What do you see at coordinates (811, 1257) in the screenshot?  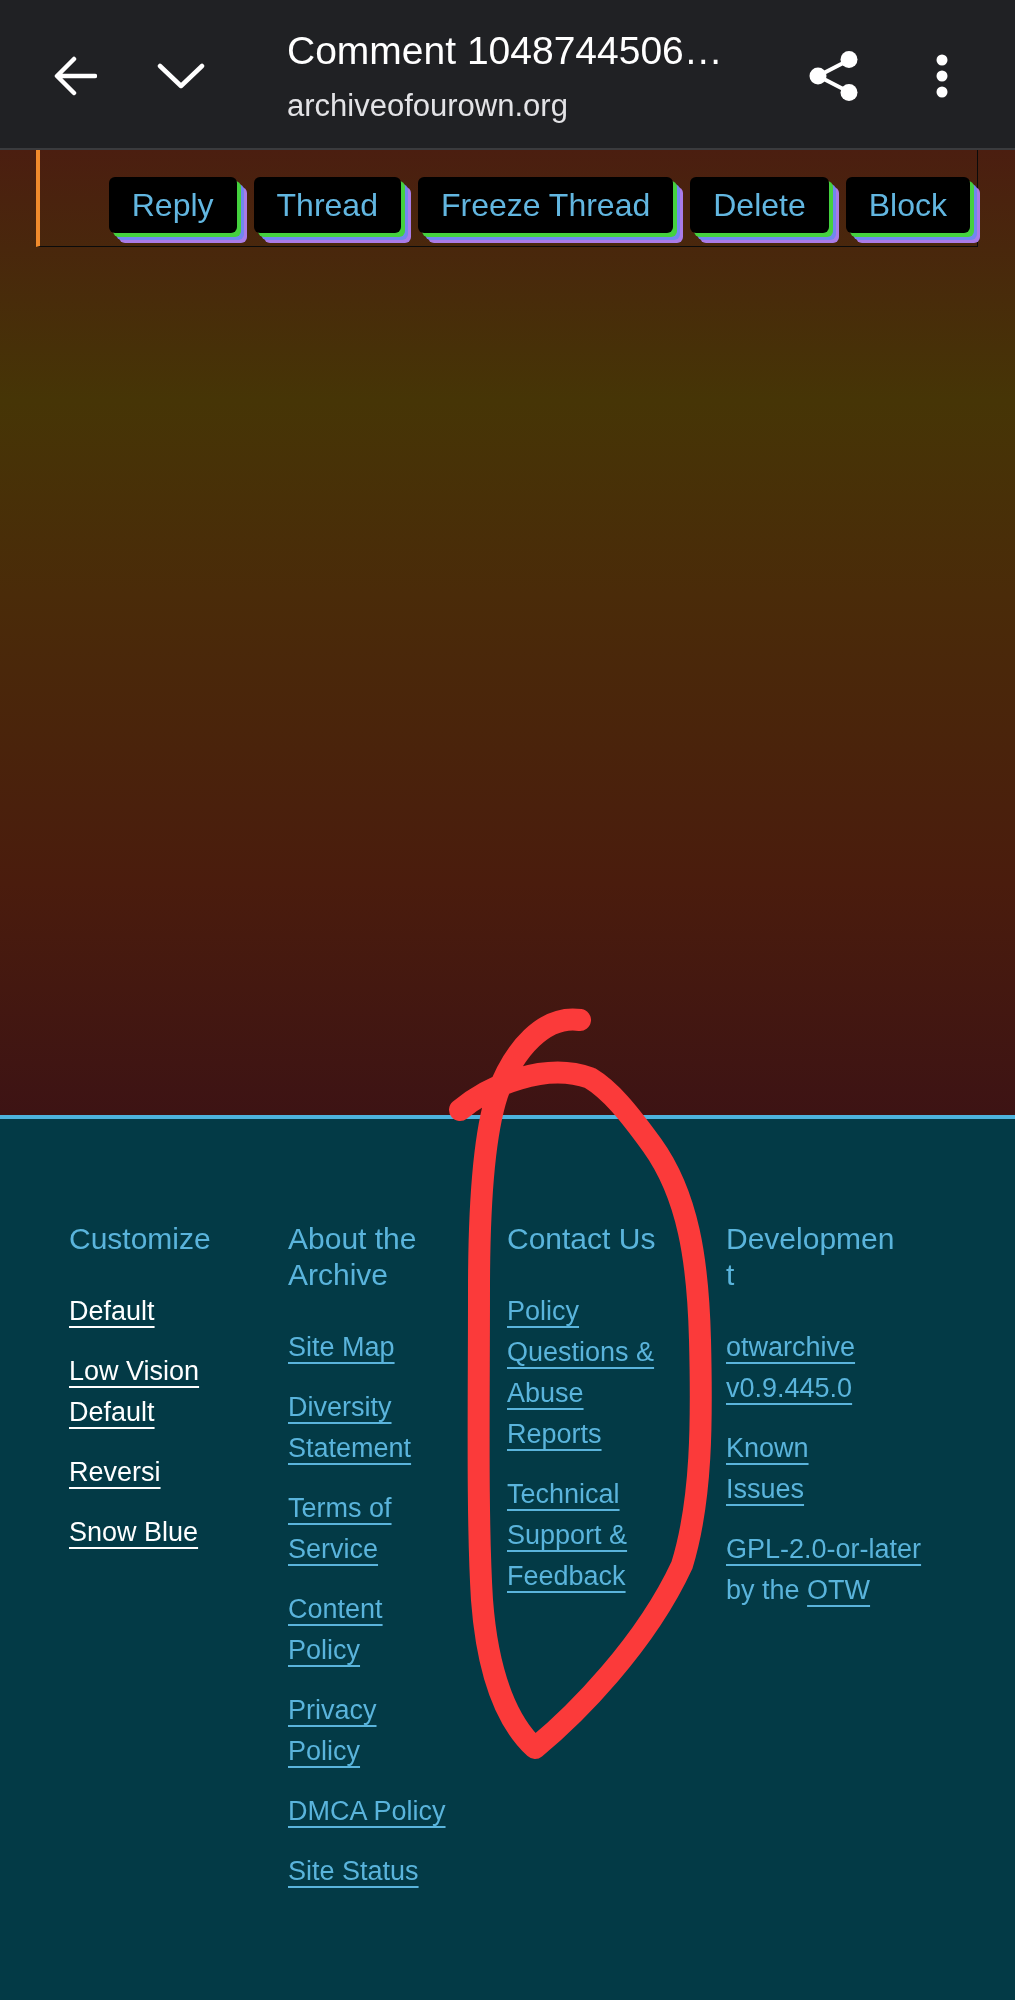 I see `footer-heading: Development` at bounding box center [811, 1257].